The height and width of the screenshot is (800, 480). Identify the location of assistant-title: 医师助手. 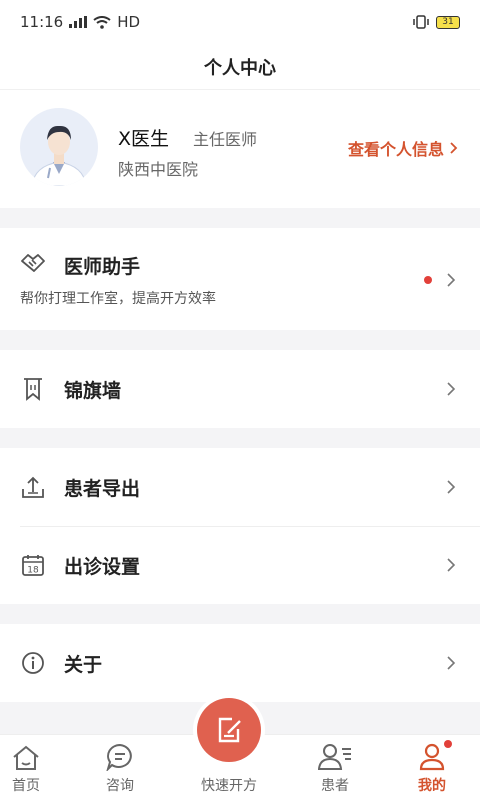
(102, 267).